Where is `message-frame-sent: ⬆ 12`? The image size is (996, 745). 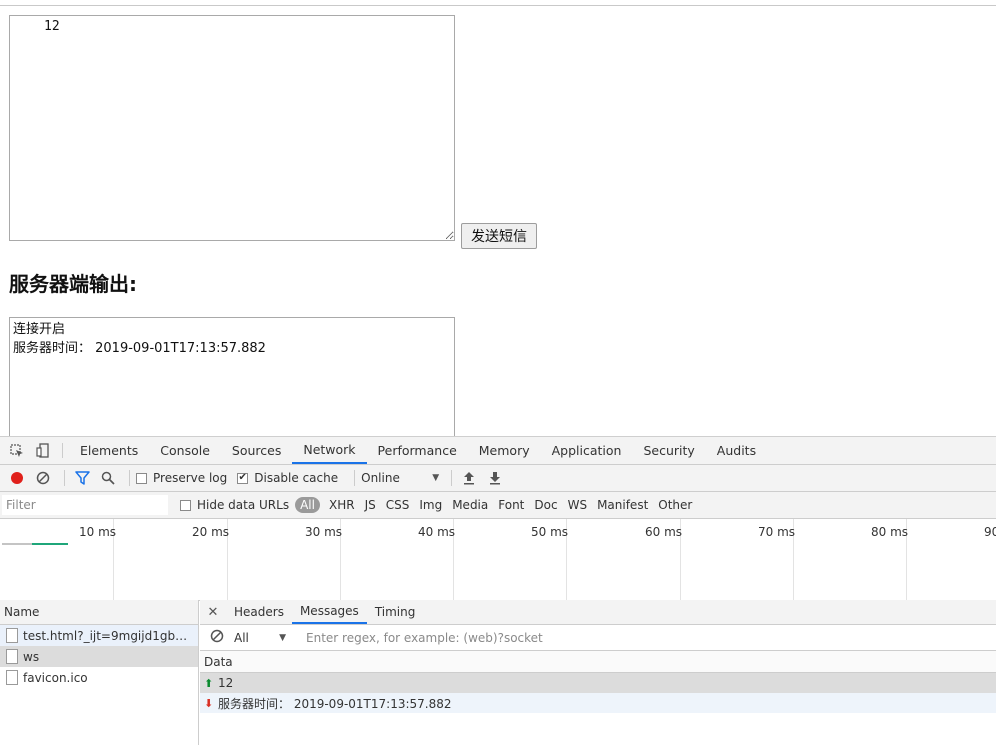 message-frame-sent: ⬆ 12 is located at coordinates (598, 683).